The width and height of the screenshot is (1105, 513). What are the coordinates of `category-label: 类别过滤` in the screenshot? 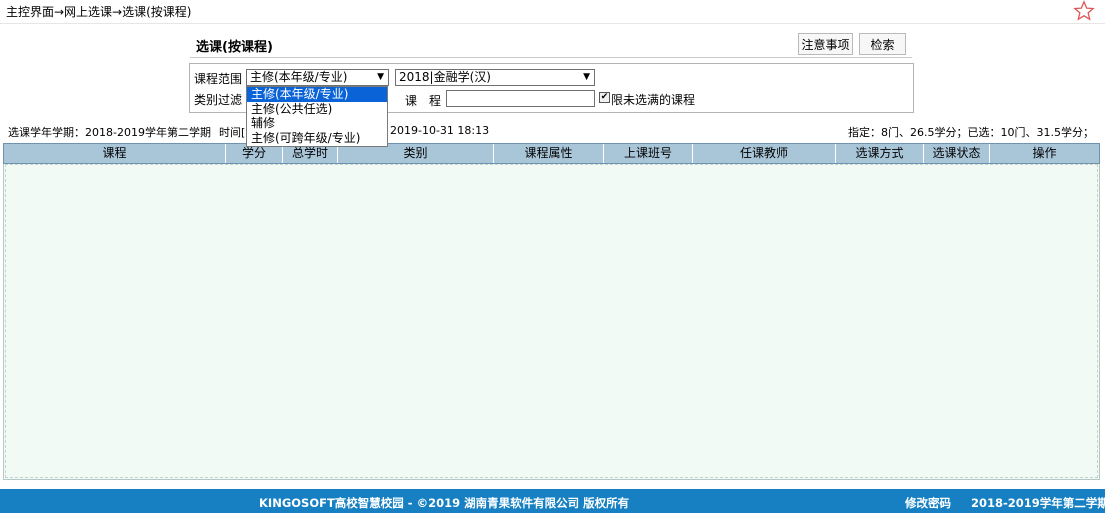 It's located at (218, 100).